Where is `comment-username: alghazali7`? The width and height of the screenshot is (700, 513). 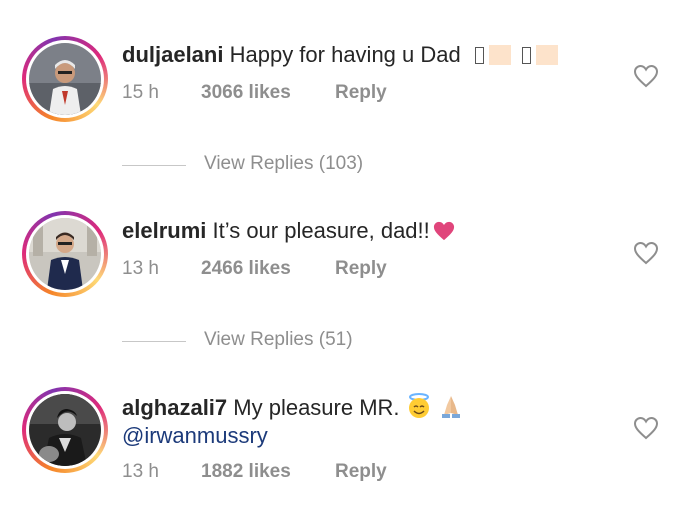 comment-username: alghazali7 is located at coordinates (174, 407).